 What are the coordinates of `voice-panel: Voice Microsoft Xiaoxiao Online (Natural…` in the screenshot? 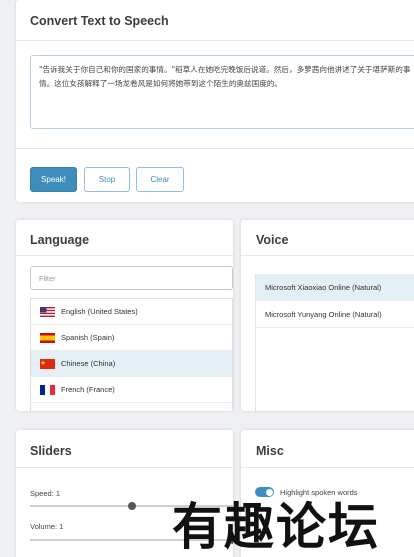 It's located at (327, 315).